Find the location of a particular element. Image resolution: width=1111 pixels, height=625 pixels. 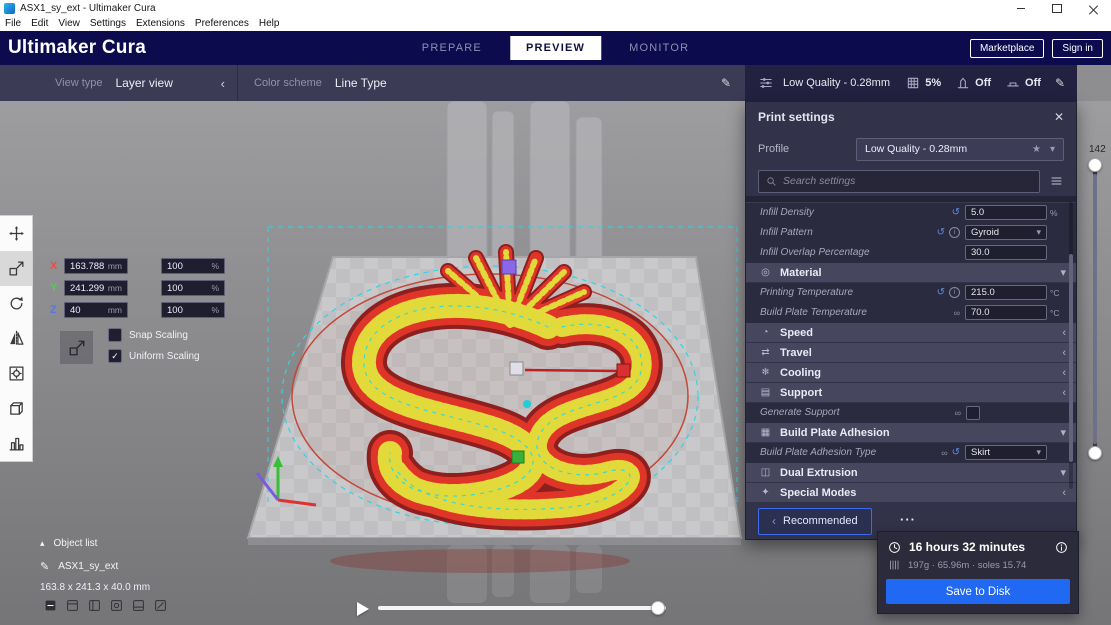

search-settings-input: Search settings is located at coordinates (899, 181).